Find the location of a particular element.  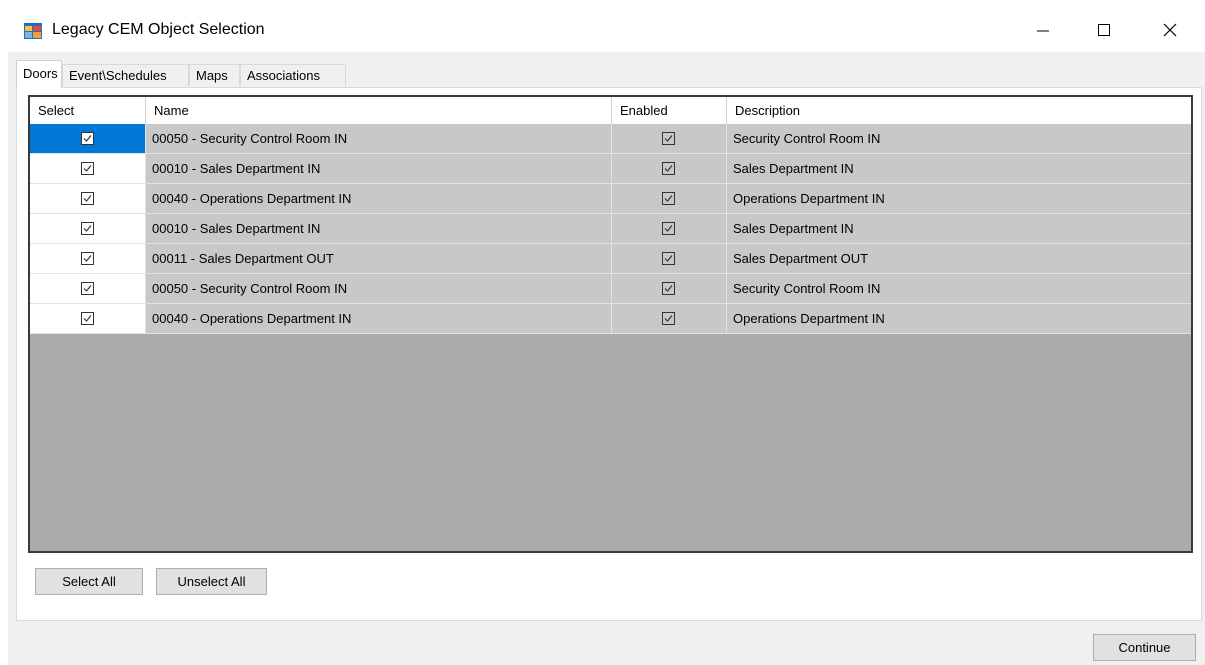

minimize-icon is located at coordinates (1043, 31).